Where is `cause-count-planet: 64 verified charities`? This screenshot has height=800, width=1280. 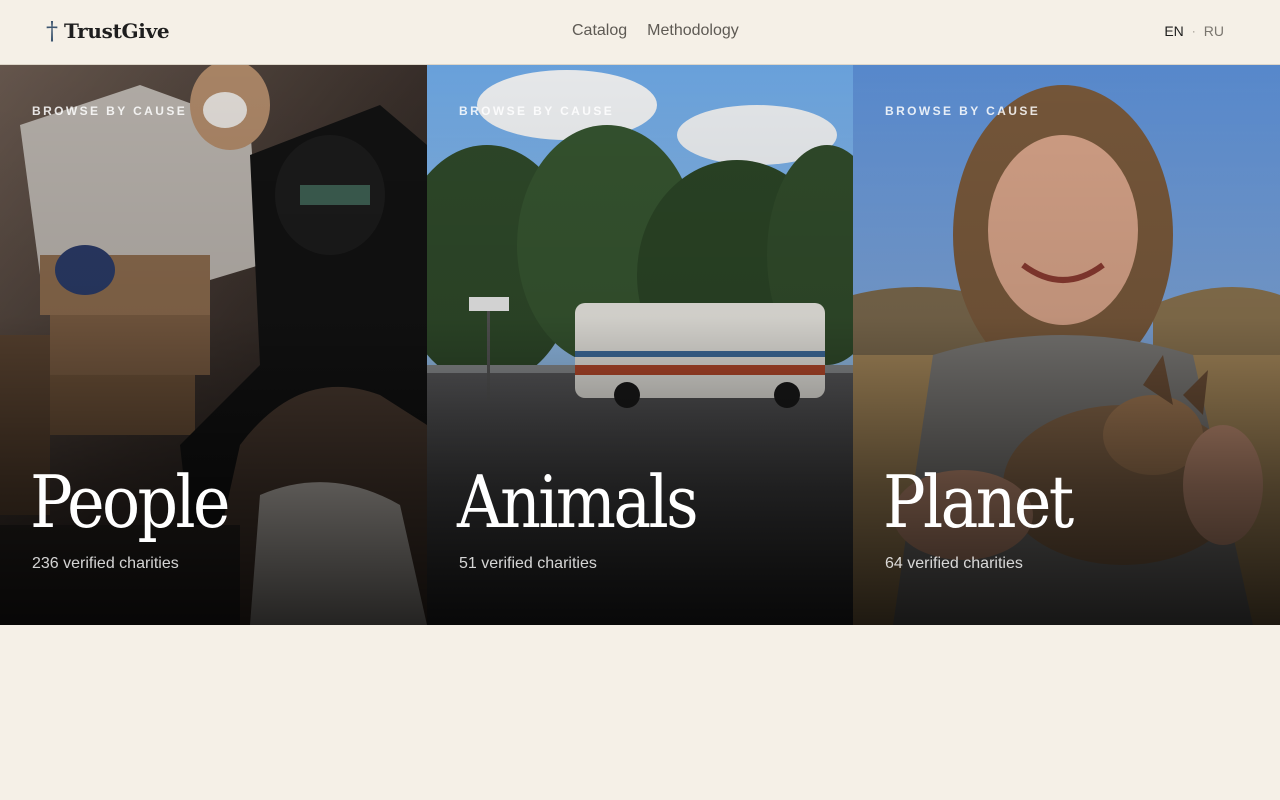 cause-count-planet: 64 verified charities is located at coordinates (954, 563).